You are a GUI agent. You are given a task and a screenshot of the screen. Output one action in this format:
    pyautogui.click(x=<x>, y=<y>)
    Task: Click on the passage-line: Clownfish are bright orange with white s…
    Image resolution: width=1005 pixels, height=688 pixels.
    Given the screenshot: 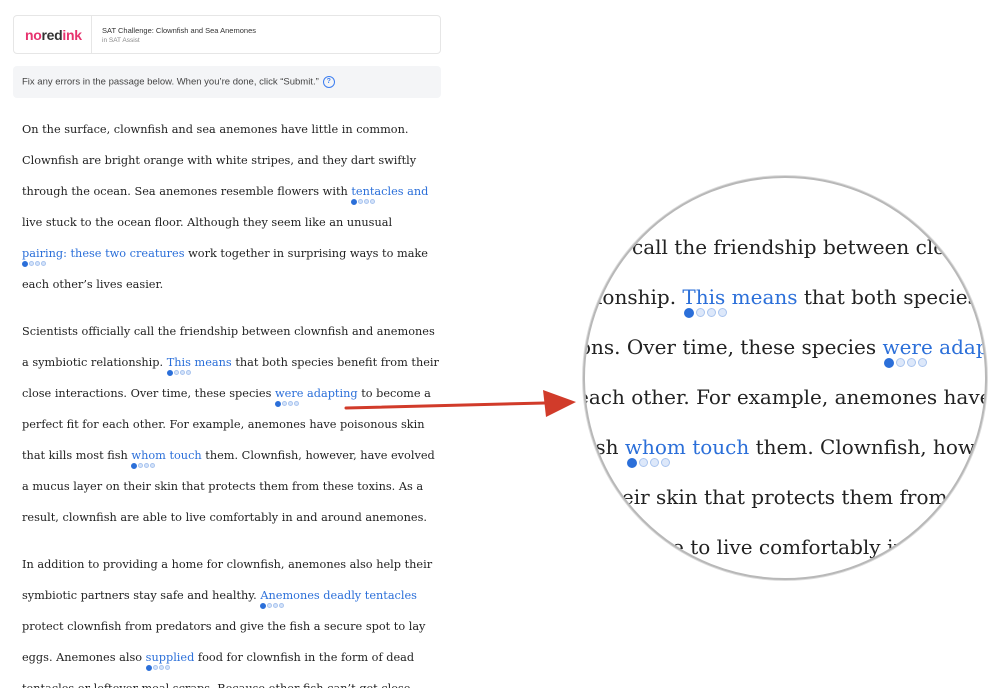 What is the action you would take?
    pyautogui.click(x=219, y=160)
    